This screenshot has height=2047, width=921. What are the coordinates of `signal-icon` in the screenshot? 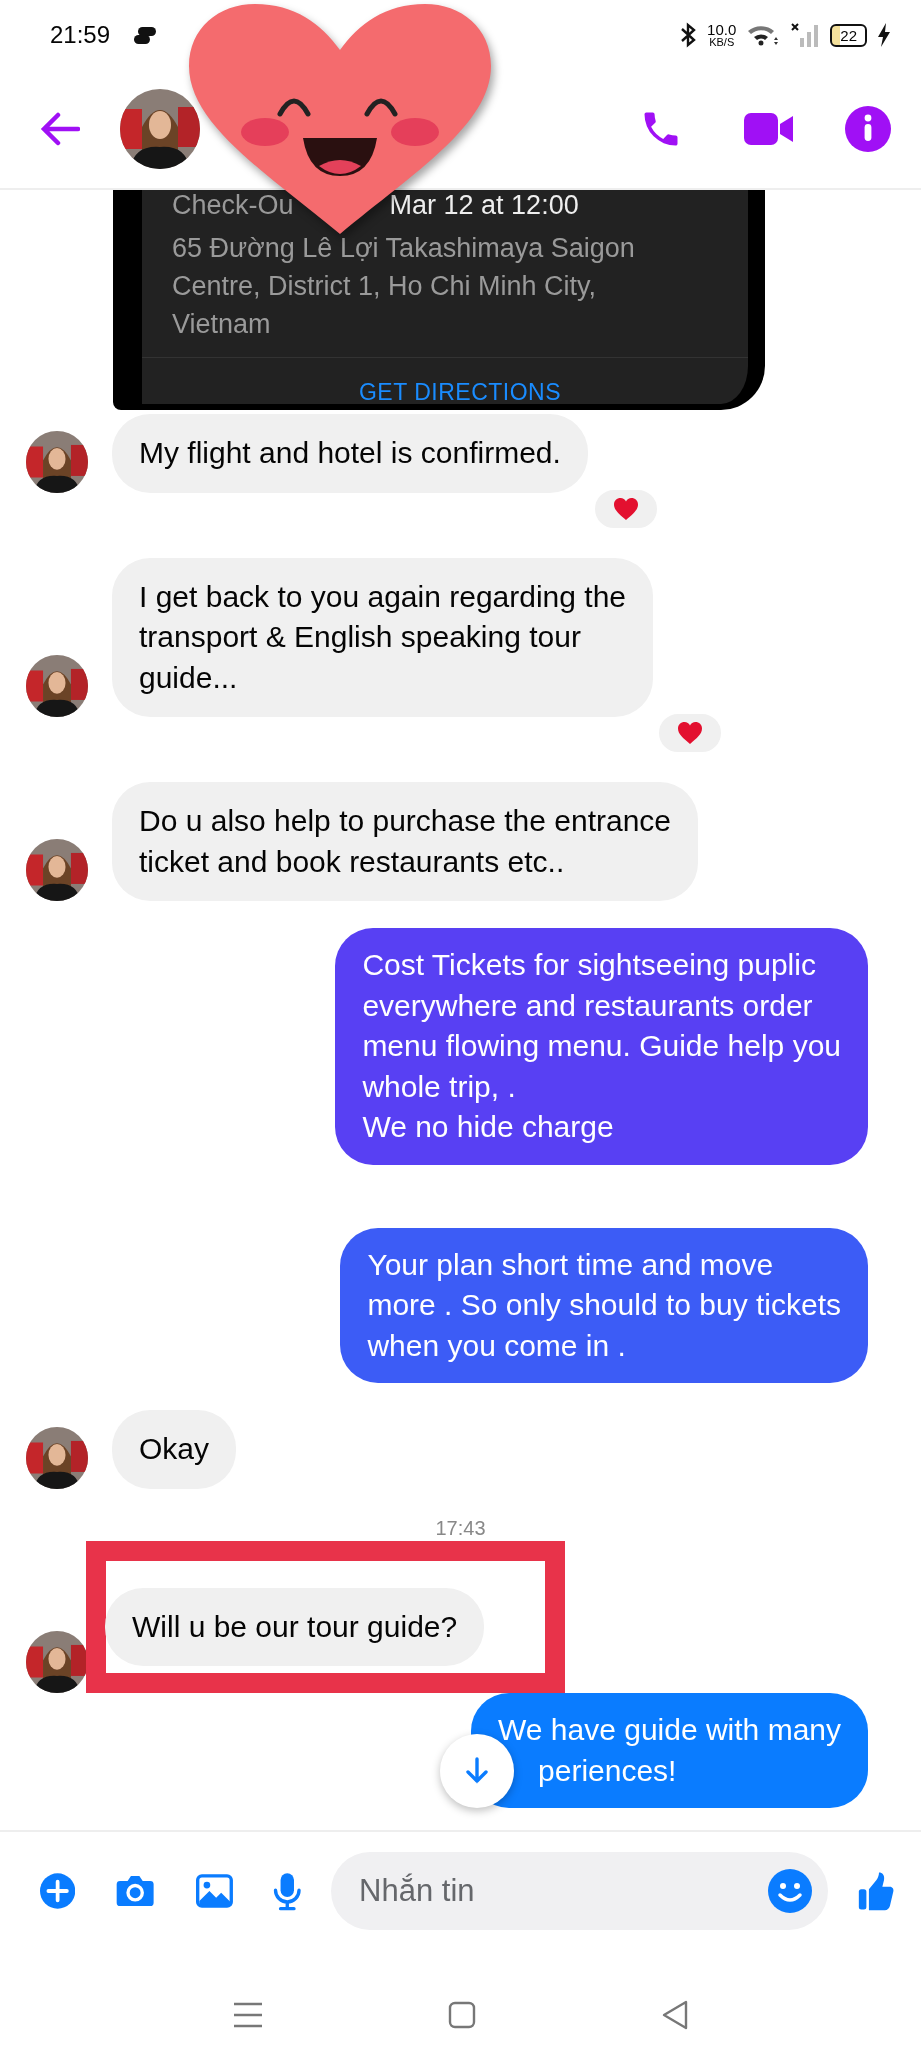 It's located at (805, 35).